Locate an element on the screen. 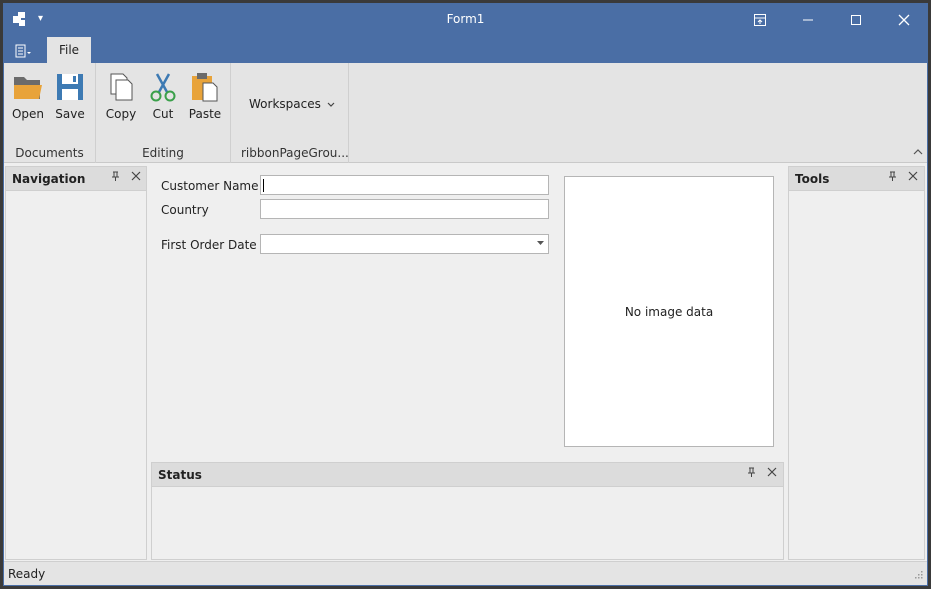 Image resolution: width=931 pixels, height=589 pixels. image-box: No image data is located at coordinates (669, 311).